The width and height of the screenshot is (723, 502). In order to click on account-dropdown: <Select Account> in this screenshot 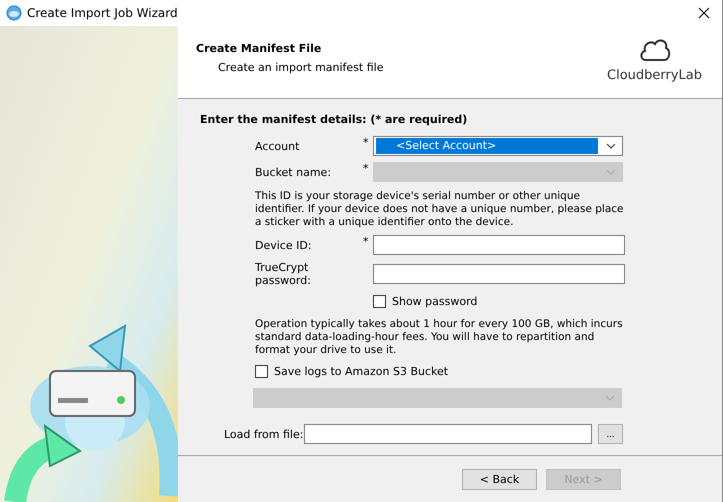, I will do `click(498, 146)`.